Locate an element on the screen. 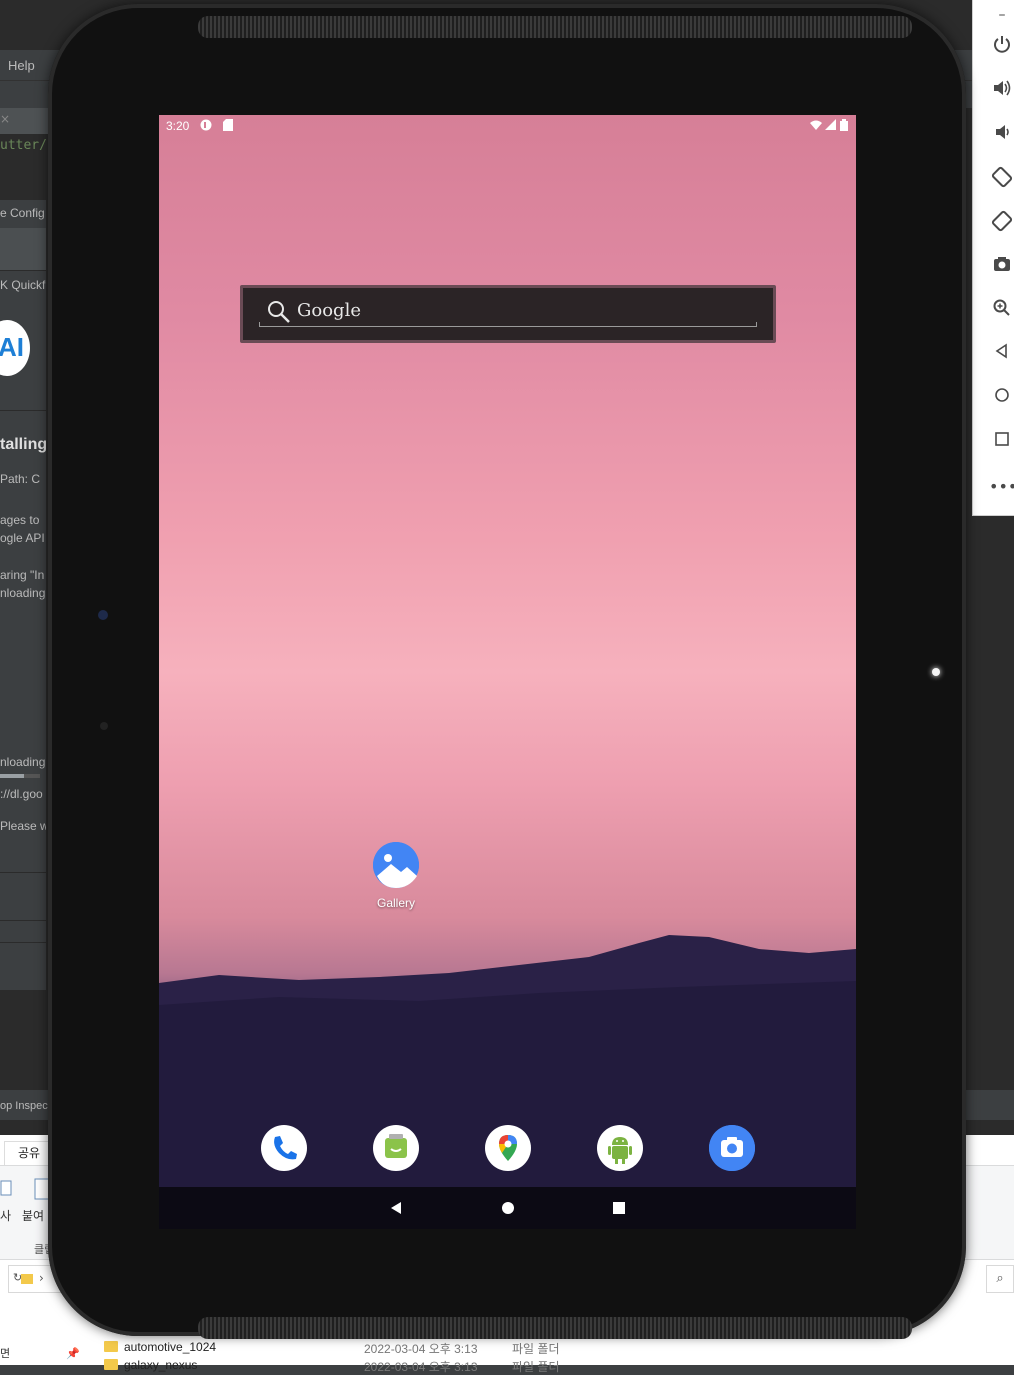 The height and width of the screenshot is (1375, 1014). file-list-row: automotive_1024 2022-03-04 오후 3:13 파일 폴더 is located at coordinates (332, 1348).